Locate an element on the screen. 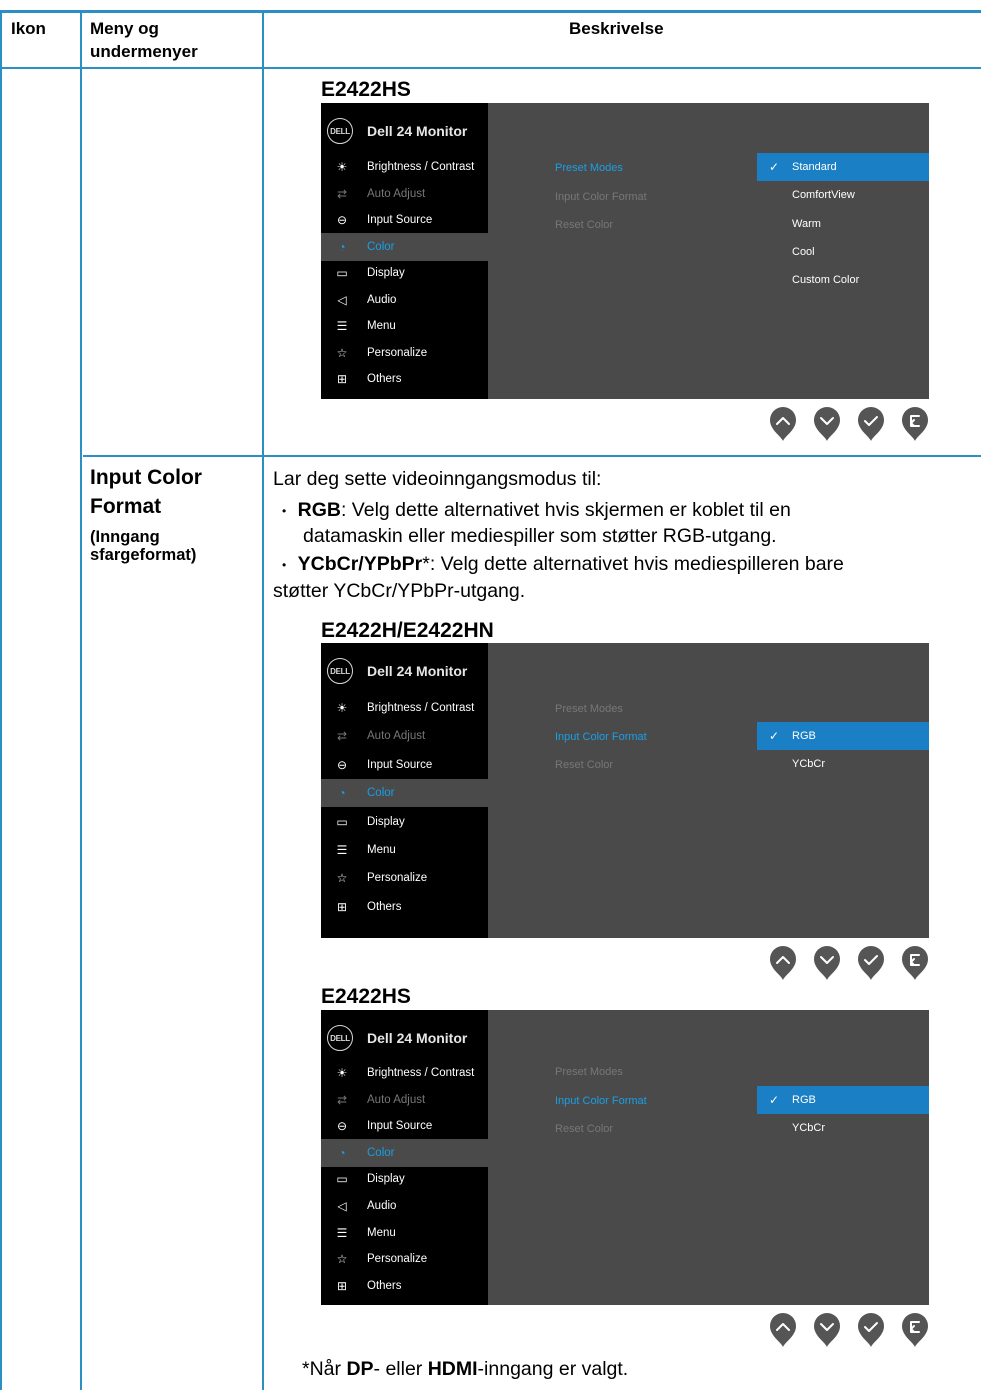  osd-option-label: Cool is located at coordinates (803, 251).